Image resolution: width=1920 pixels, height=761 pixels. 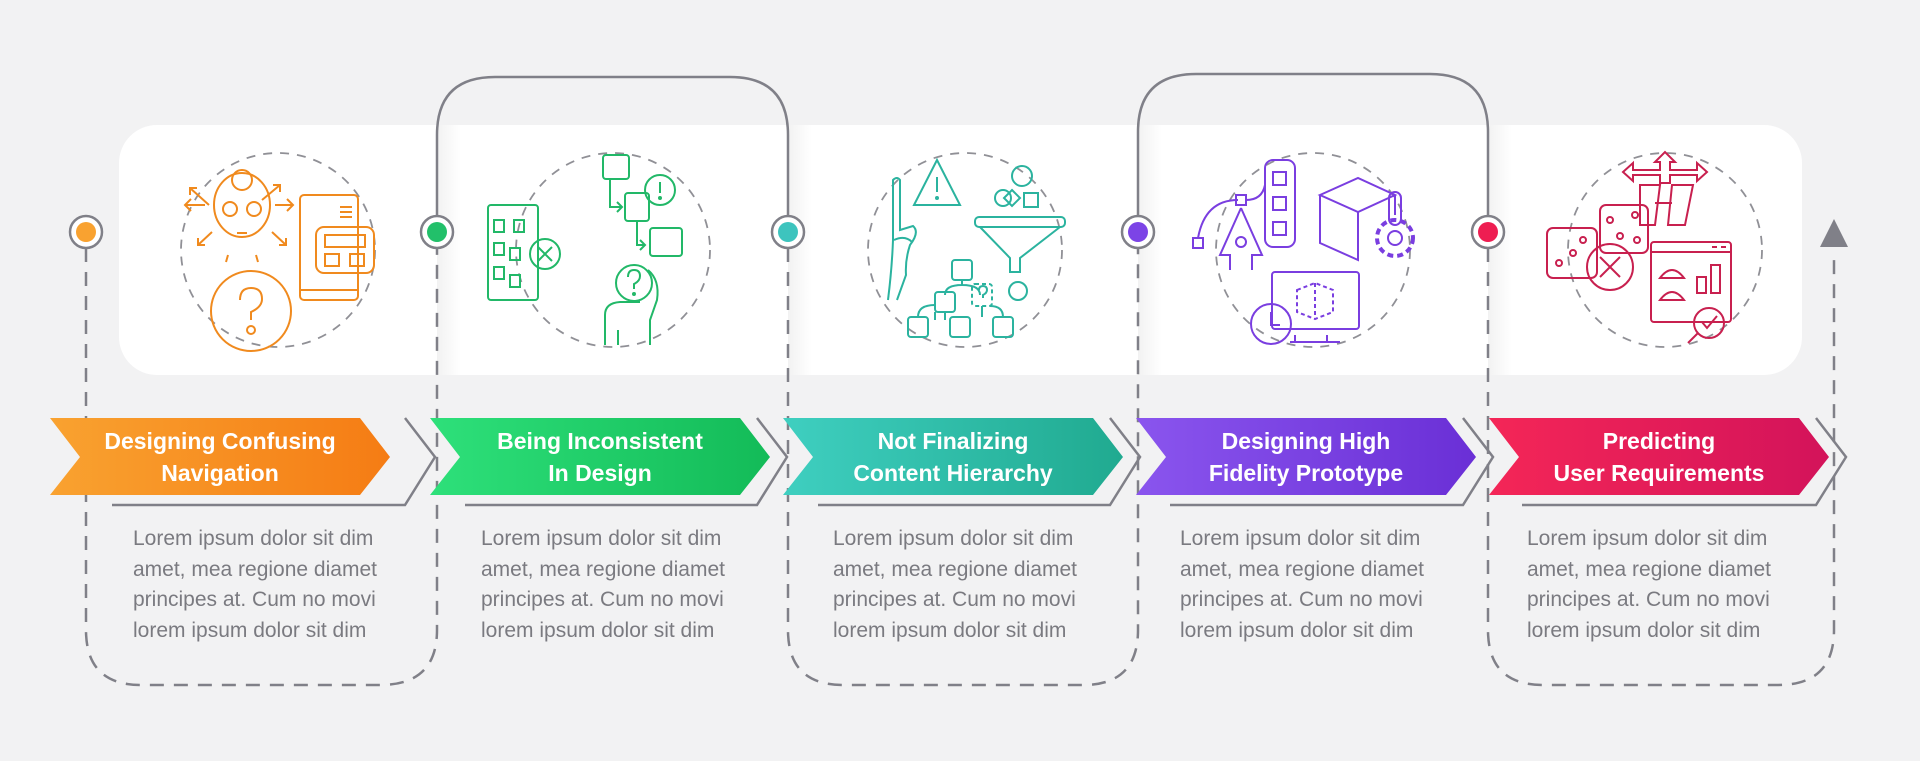 I want to click on top-connector-arc, so click(x=1313, y=152).